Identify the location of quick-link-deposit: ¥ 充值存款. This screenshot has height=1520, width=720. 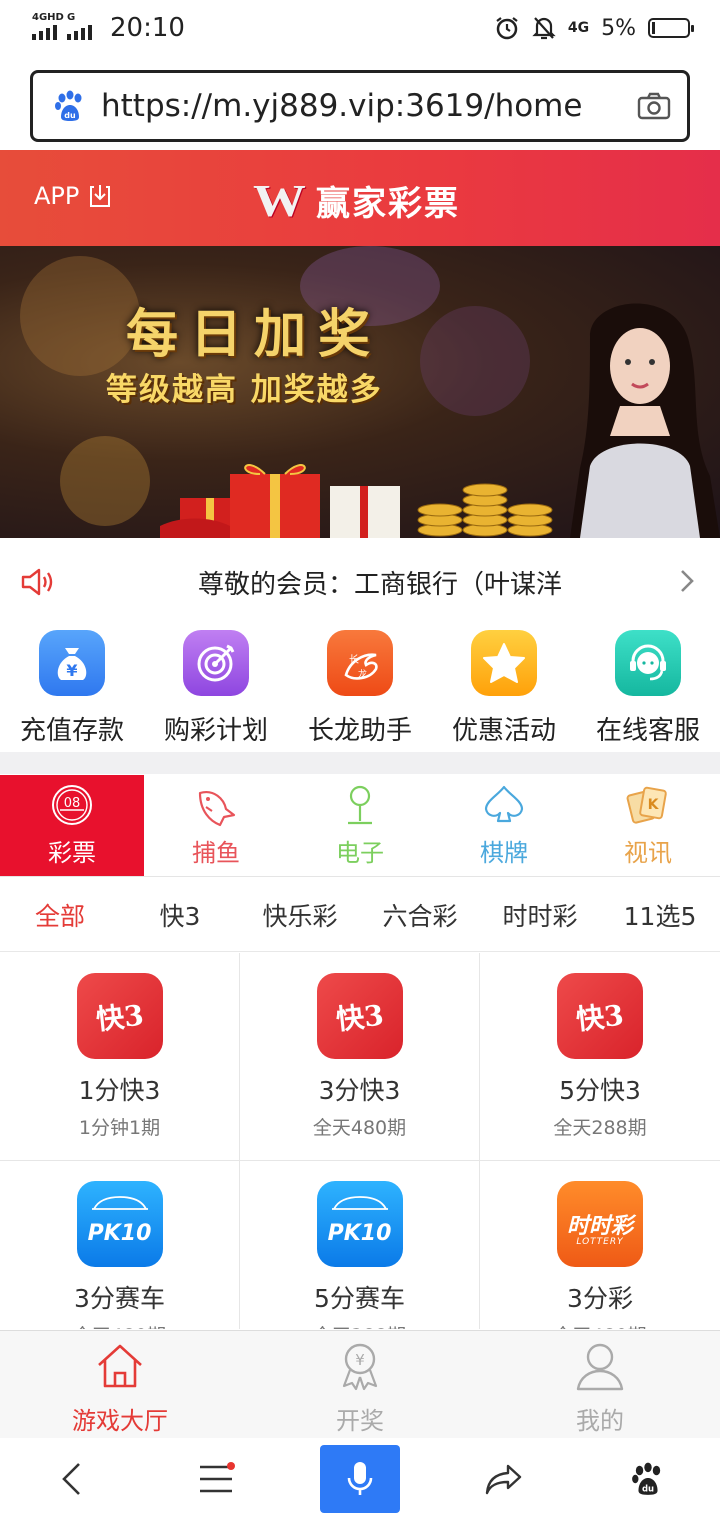
(72, 691).